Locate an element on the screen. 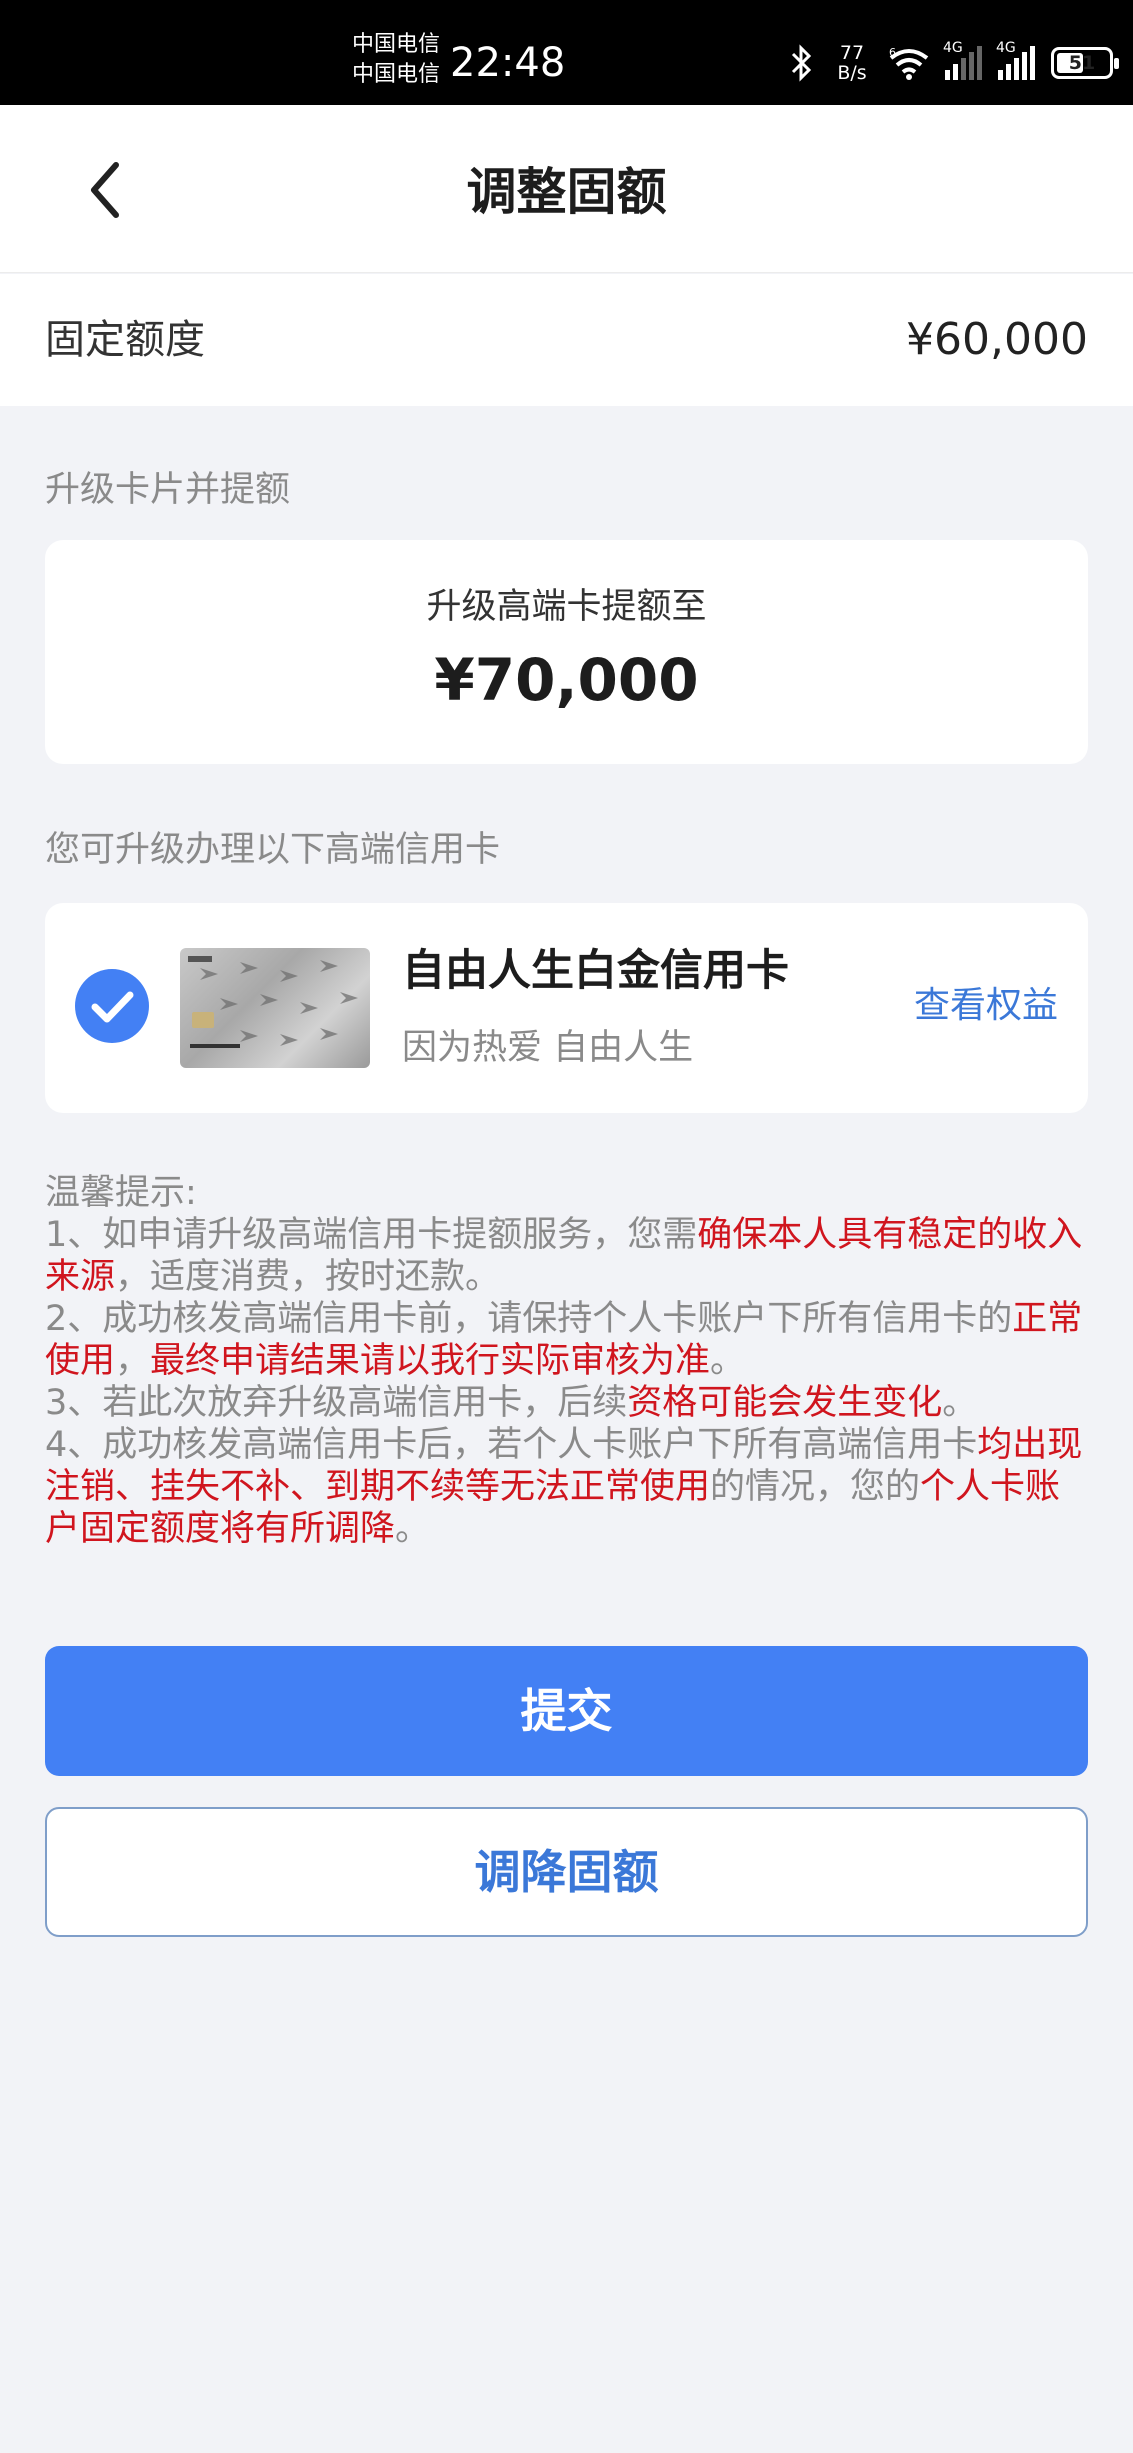 Image resolution: width=1133 pixels, height=2453 pixels. card-name: 自由人生白金信用卡 is located at coordinates (595, 971).